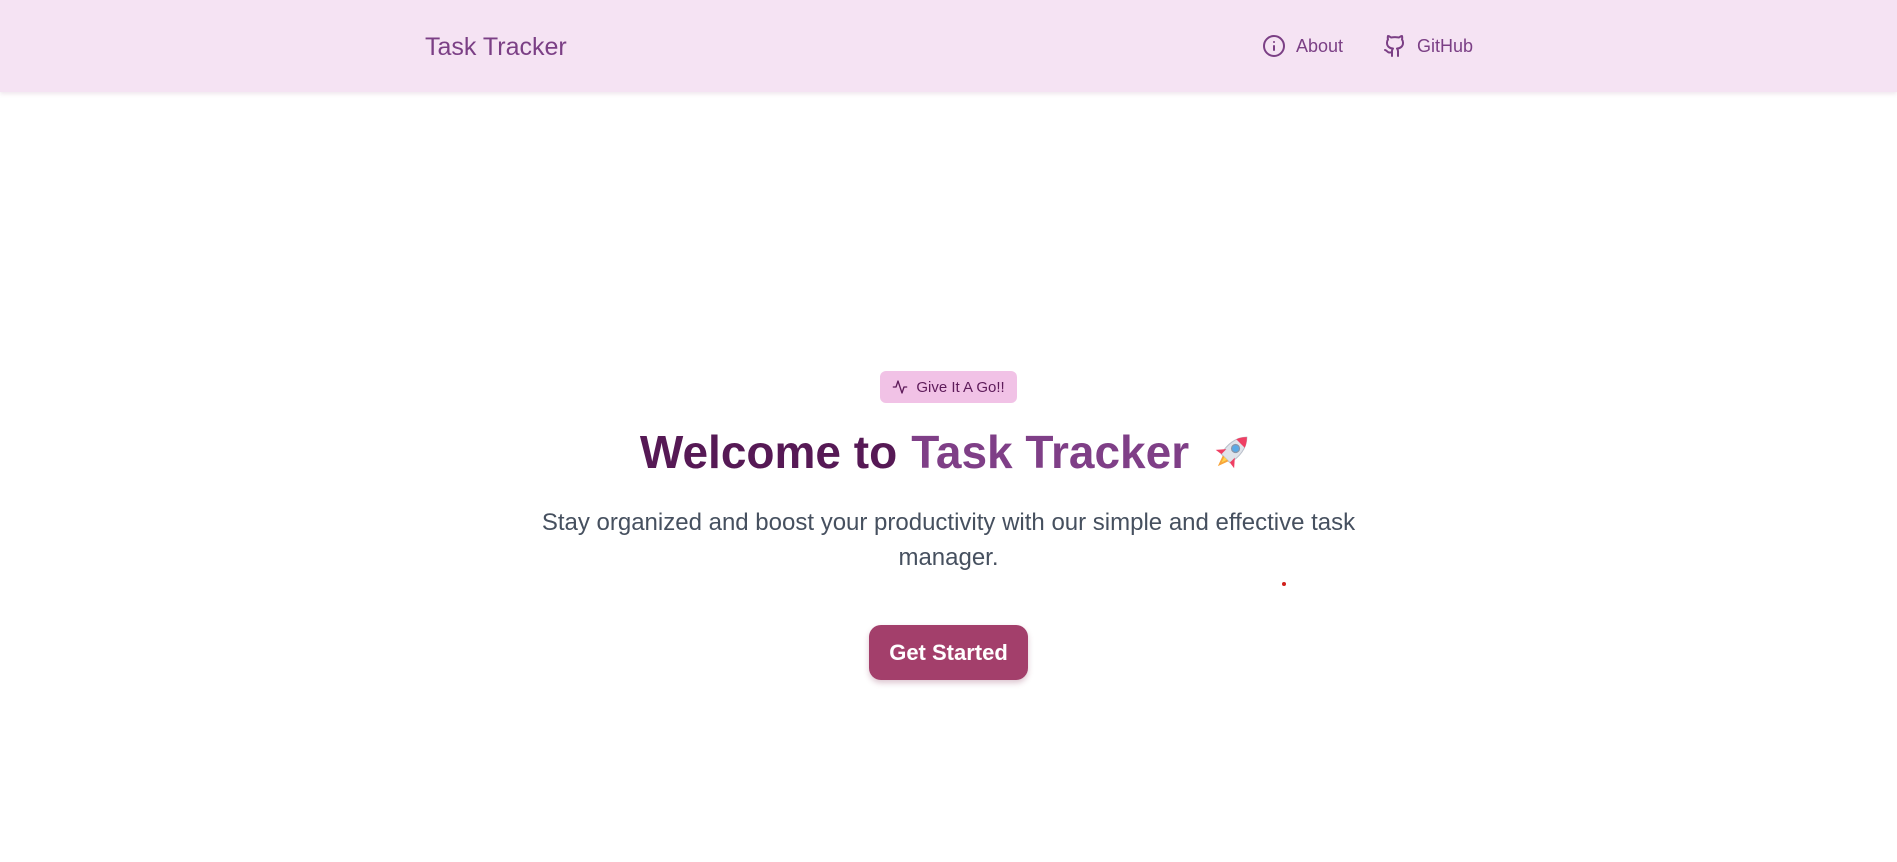 This screenshot has width=1897, height=862. What do you see at coordinates (900, 387) in the screenshot?
I see `activity-icon` at bounding box center [900, 387].